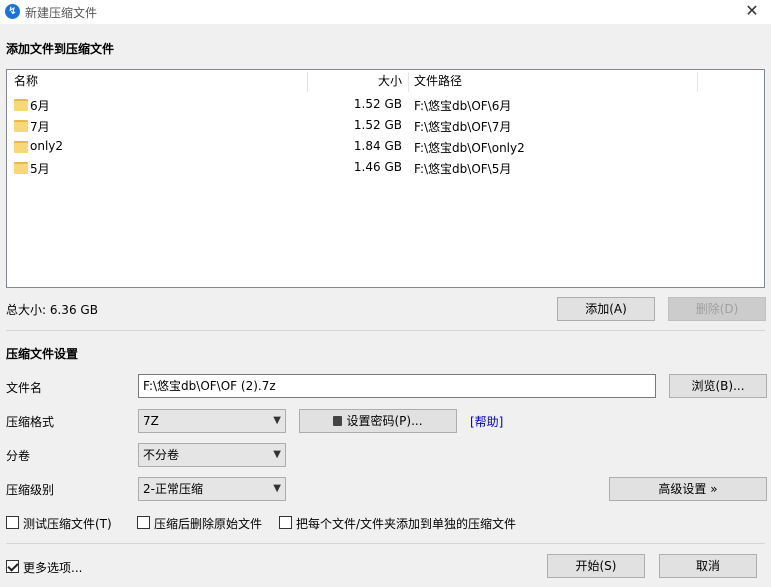  What do you see at coordinates (24, 388) in the screenshot?
I see `filename-label: 文件名` at bounding box center [24, 388].